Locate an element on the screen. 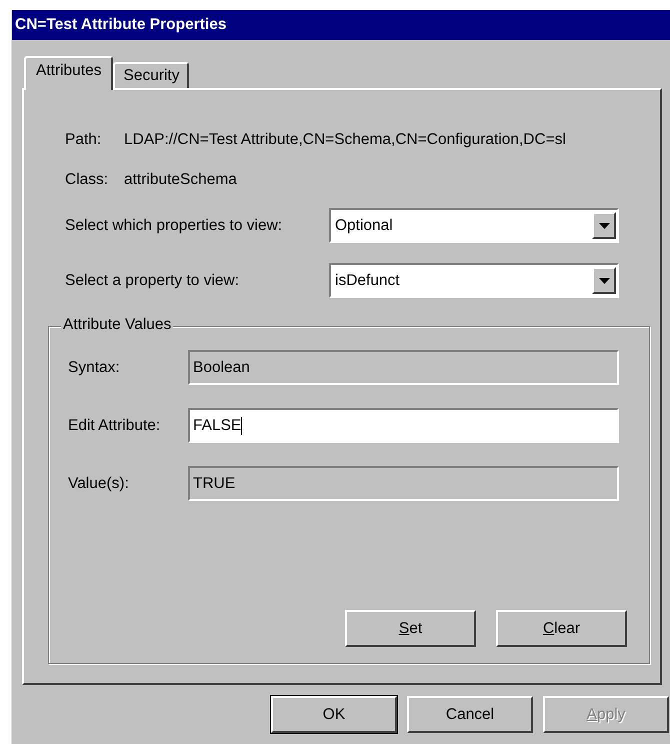 Image resolution: width=670 pixels, height=744 pixels. tab: Attributes is located at coordinates (69, 73).